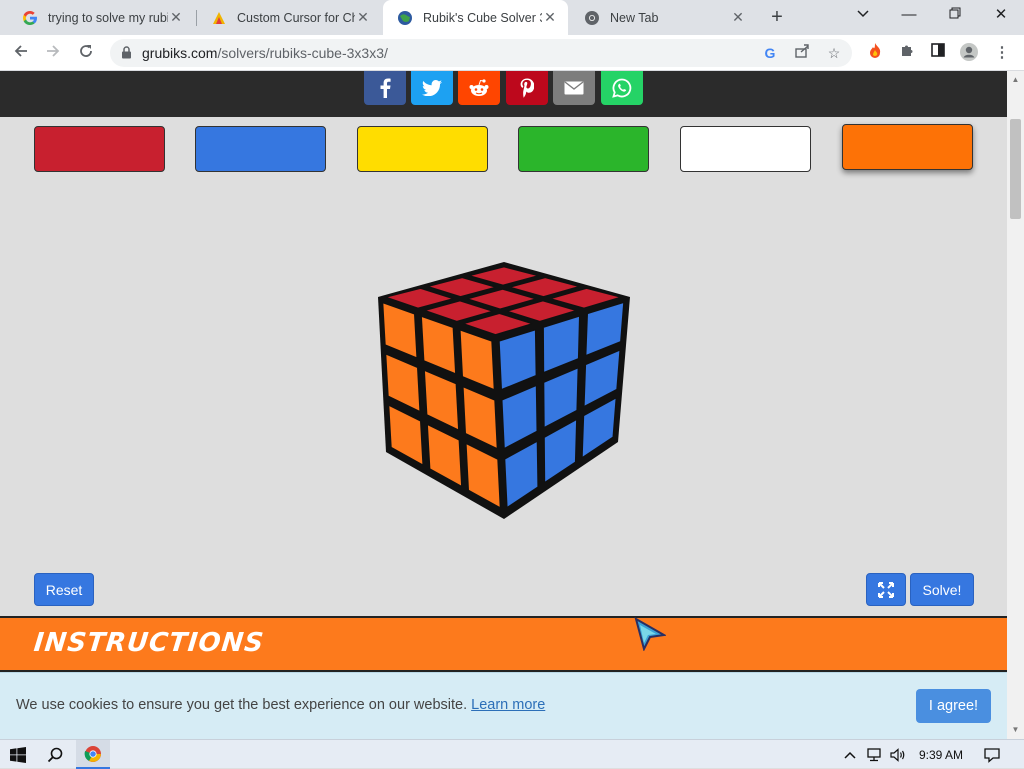 This screenshot has height=769, width=1024. I want to click on reddit-share-button, so click(479, 88).